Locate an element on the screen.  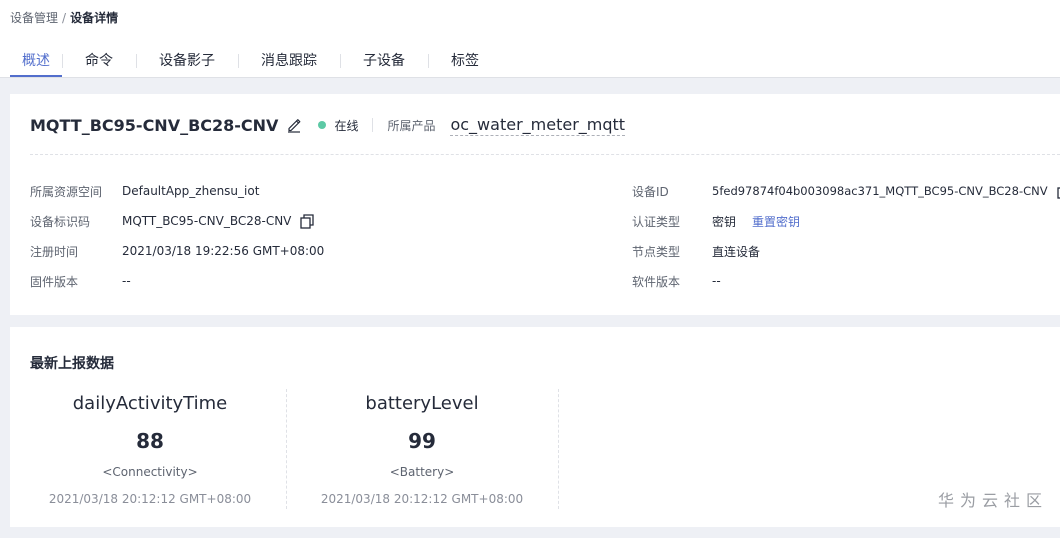
tab-commands: 命令 is located at coordinates (99, 61).